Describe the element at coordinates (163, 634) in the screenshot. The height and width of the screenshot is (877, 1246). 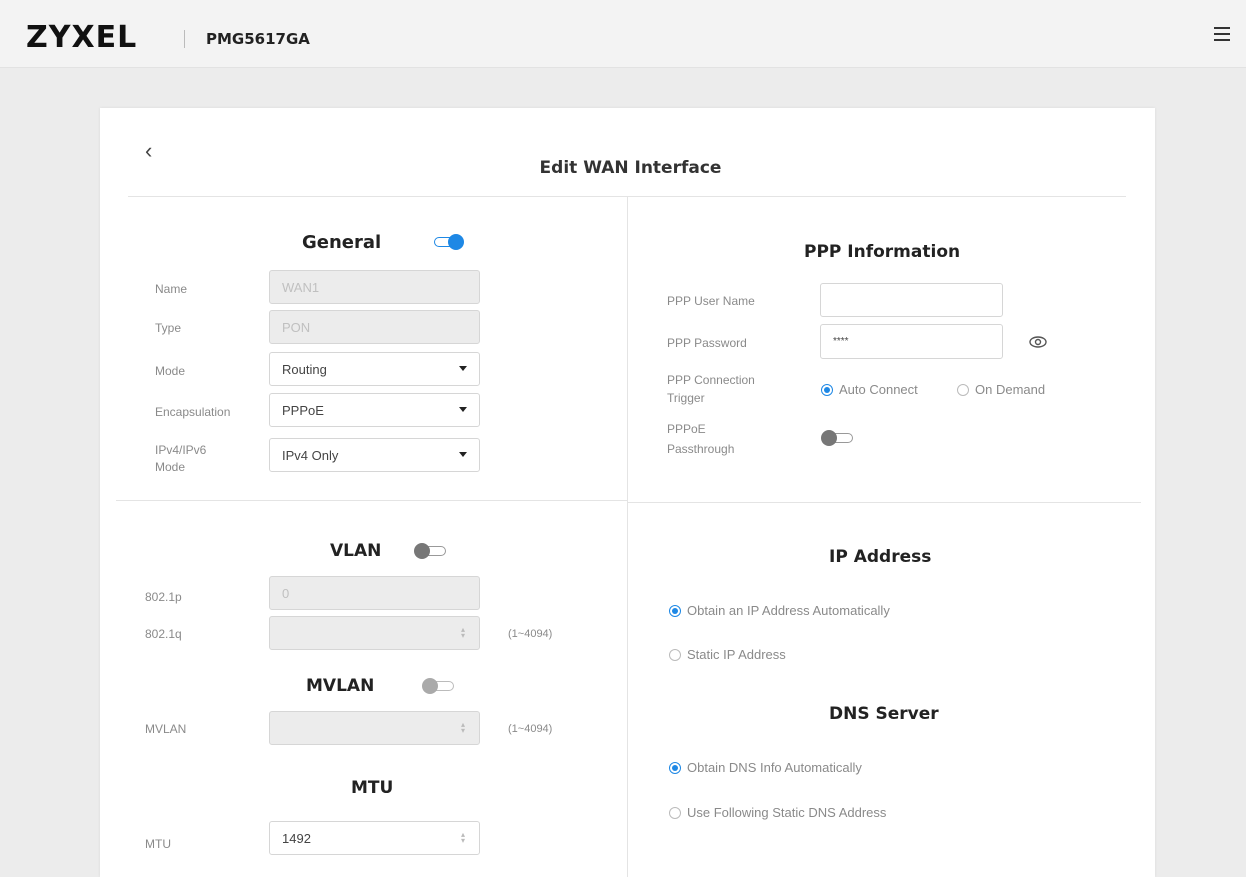
I see `dot1q-label: 802.1q` at that location.